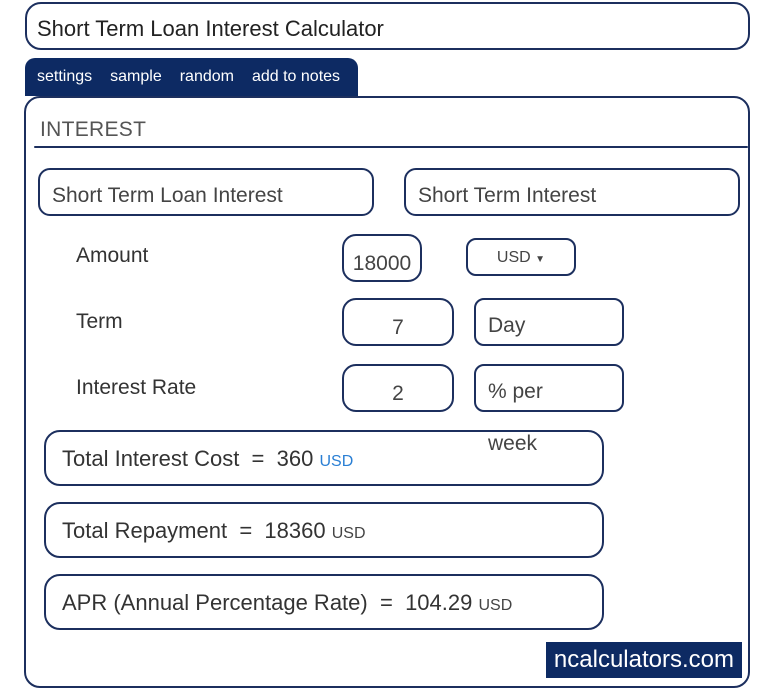  What do you see at coordinates (99, 321) in the screenshot?
I see `term-label: Term` at bounding box center [99, 321].